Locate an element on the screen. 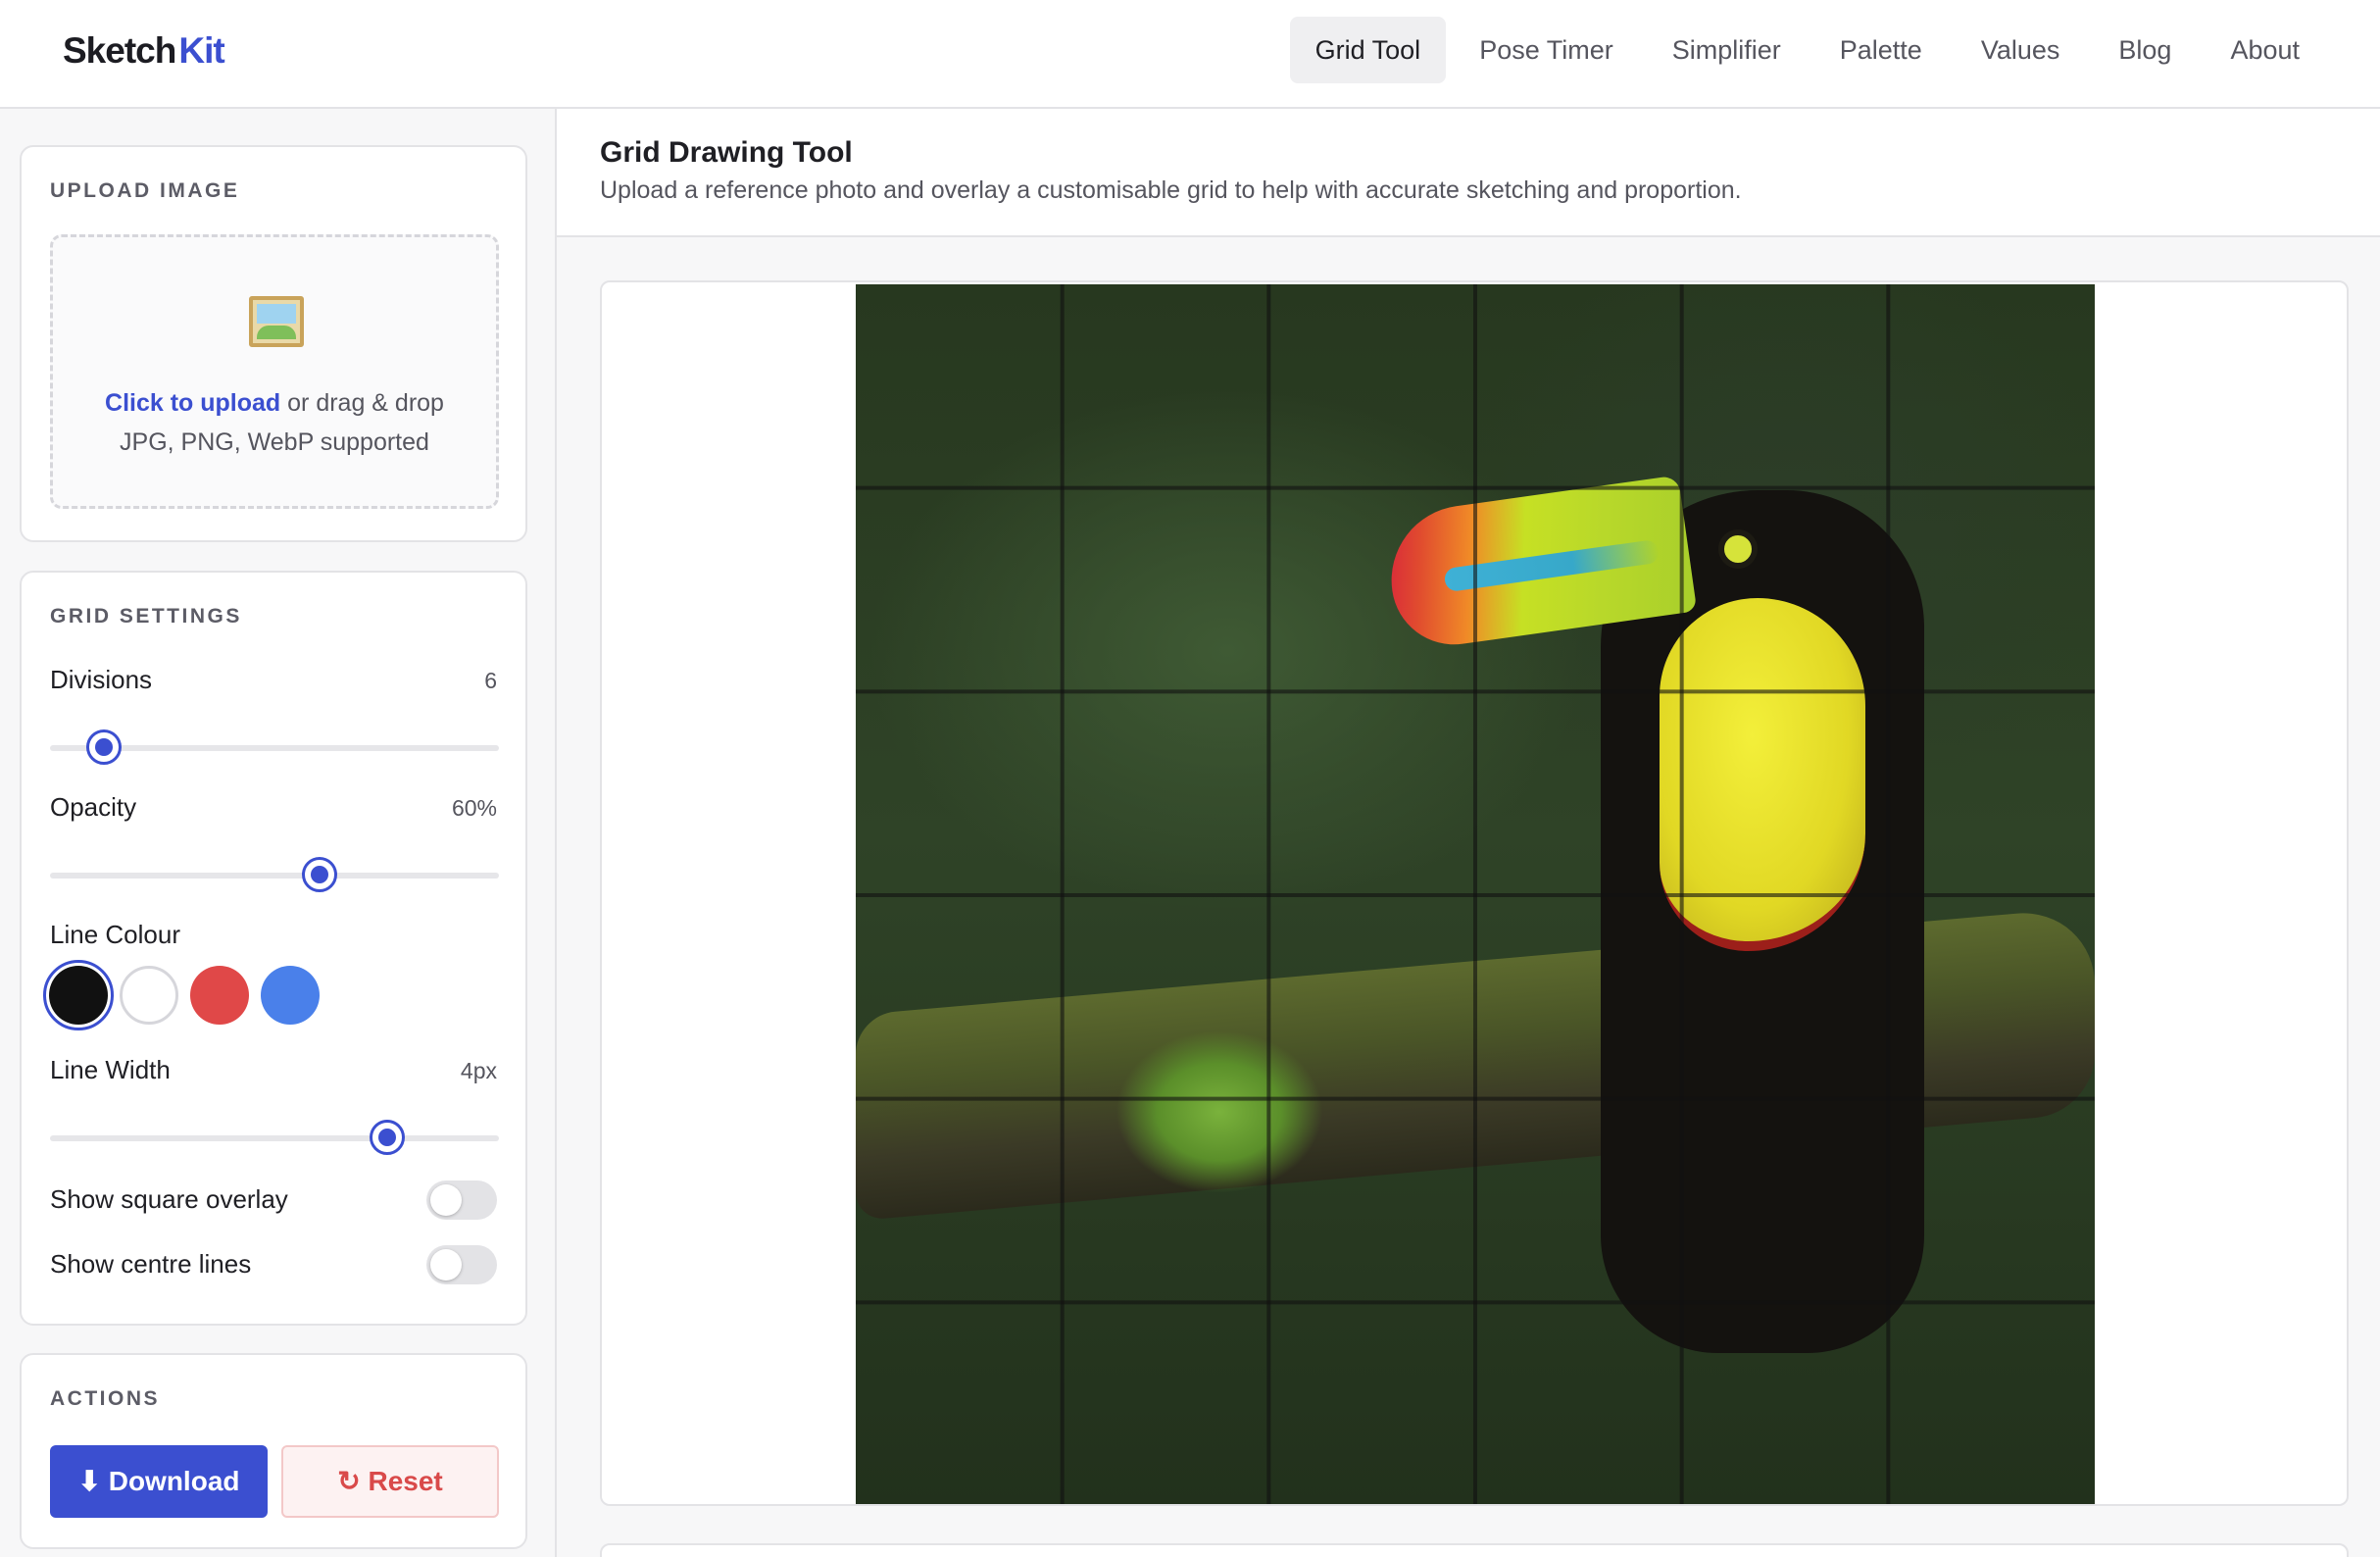  divisions-slider-thumb is located at coordinates (103, 747).